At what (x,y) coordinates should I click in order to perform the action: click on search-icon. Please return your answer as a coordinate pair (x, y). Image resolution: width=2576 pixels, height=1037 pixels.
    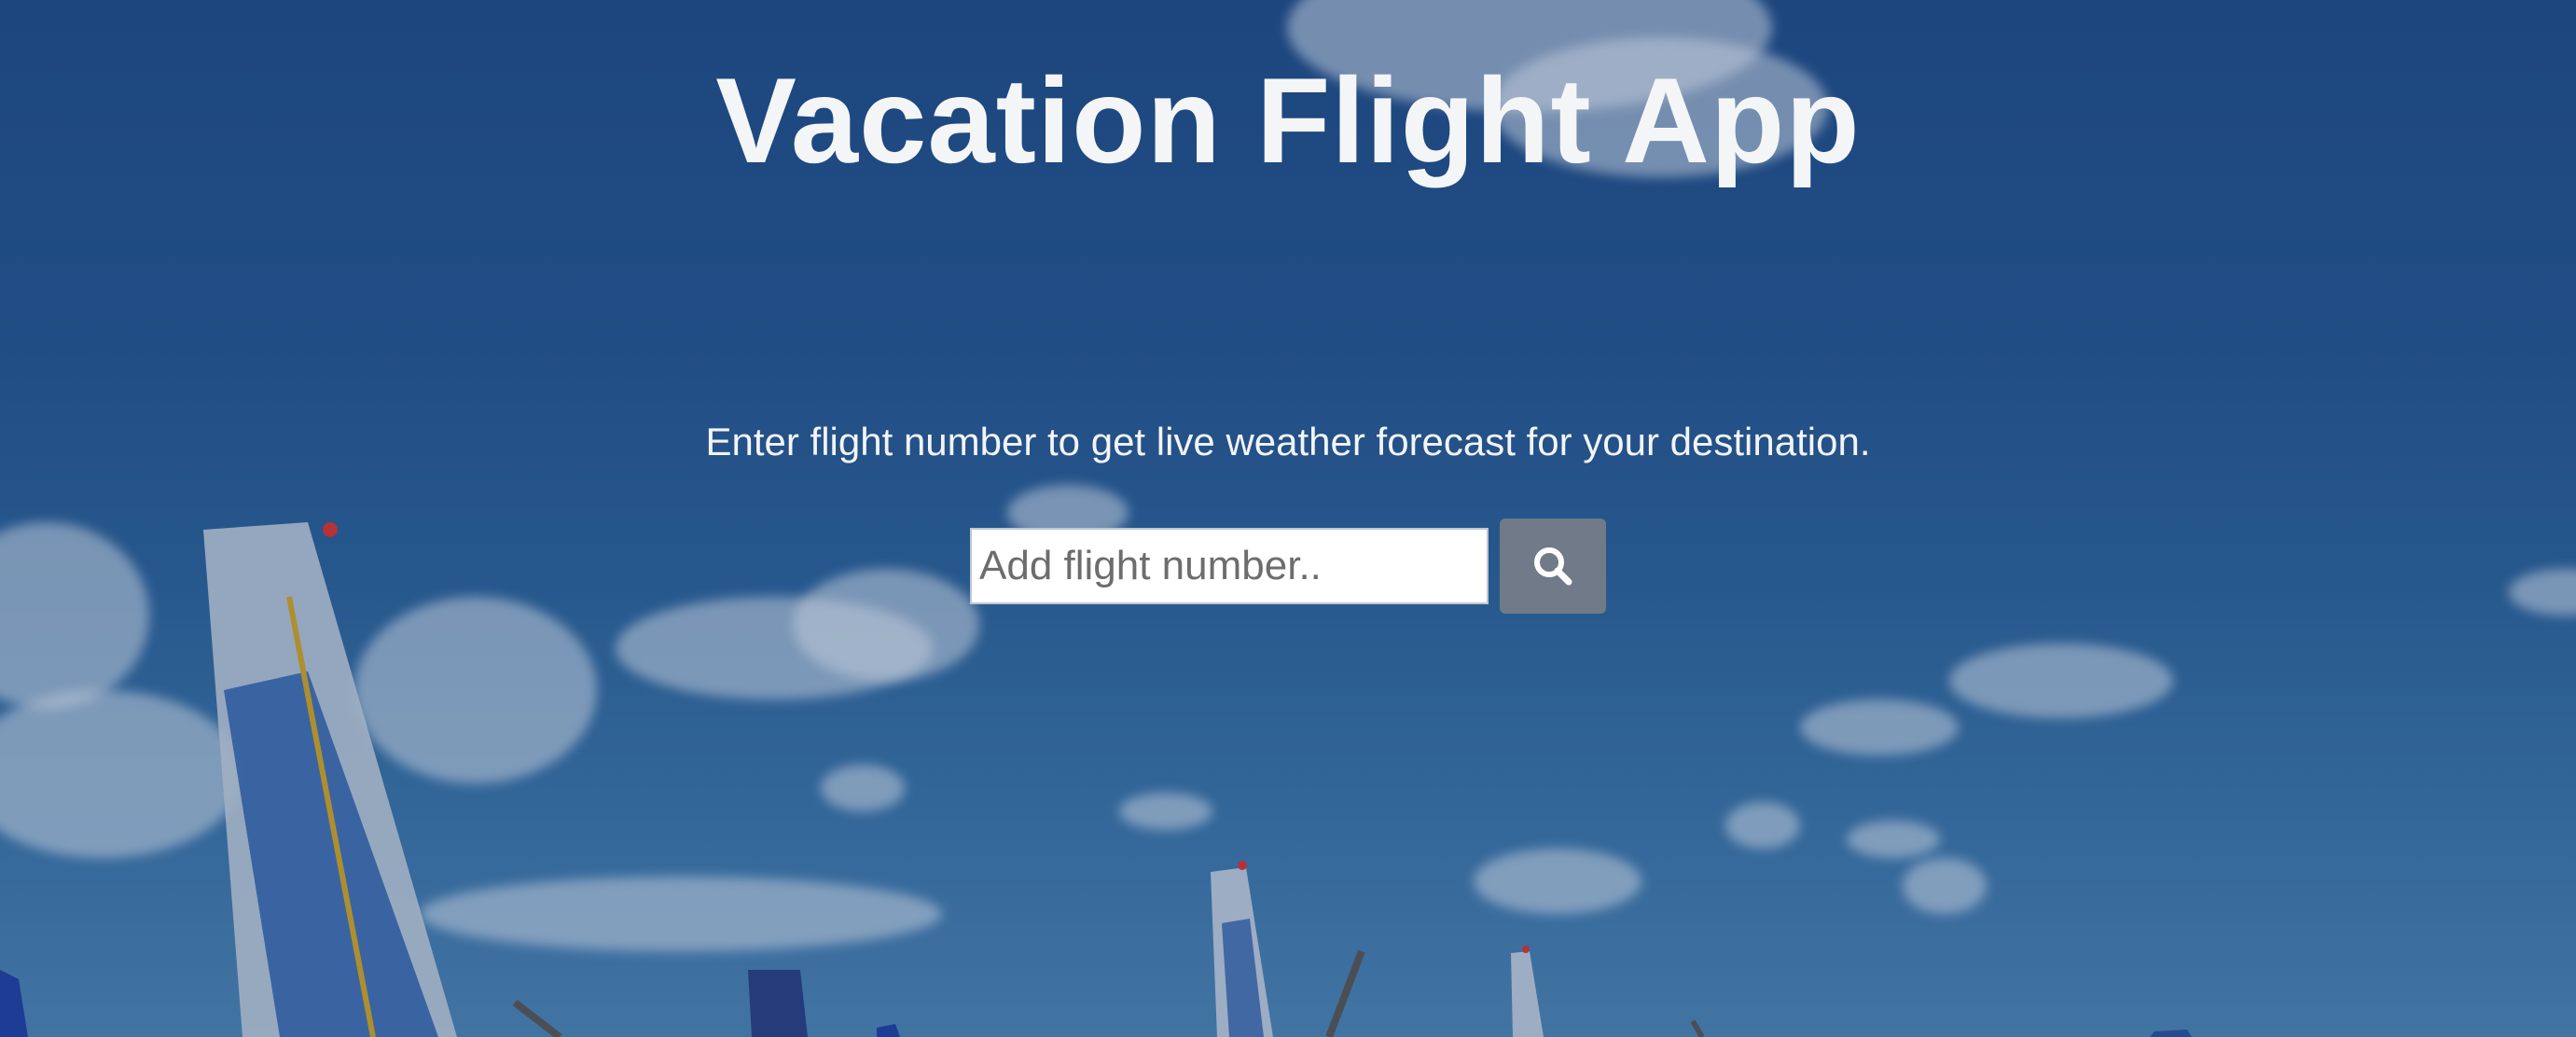
    Looking at the image, I should click on (1553, 566).